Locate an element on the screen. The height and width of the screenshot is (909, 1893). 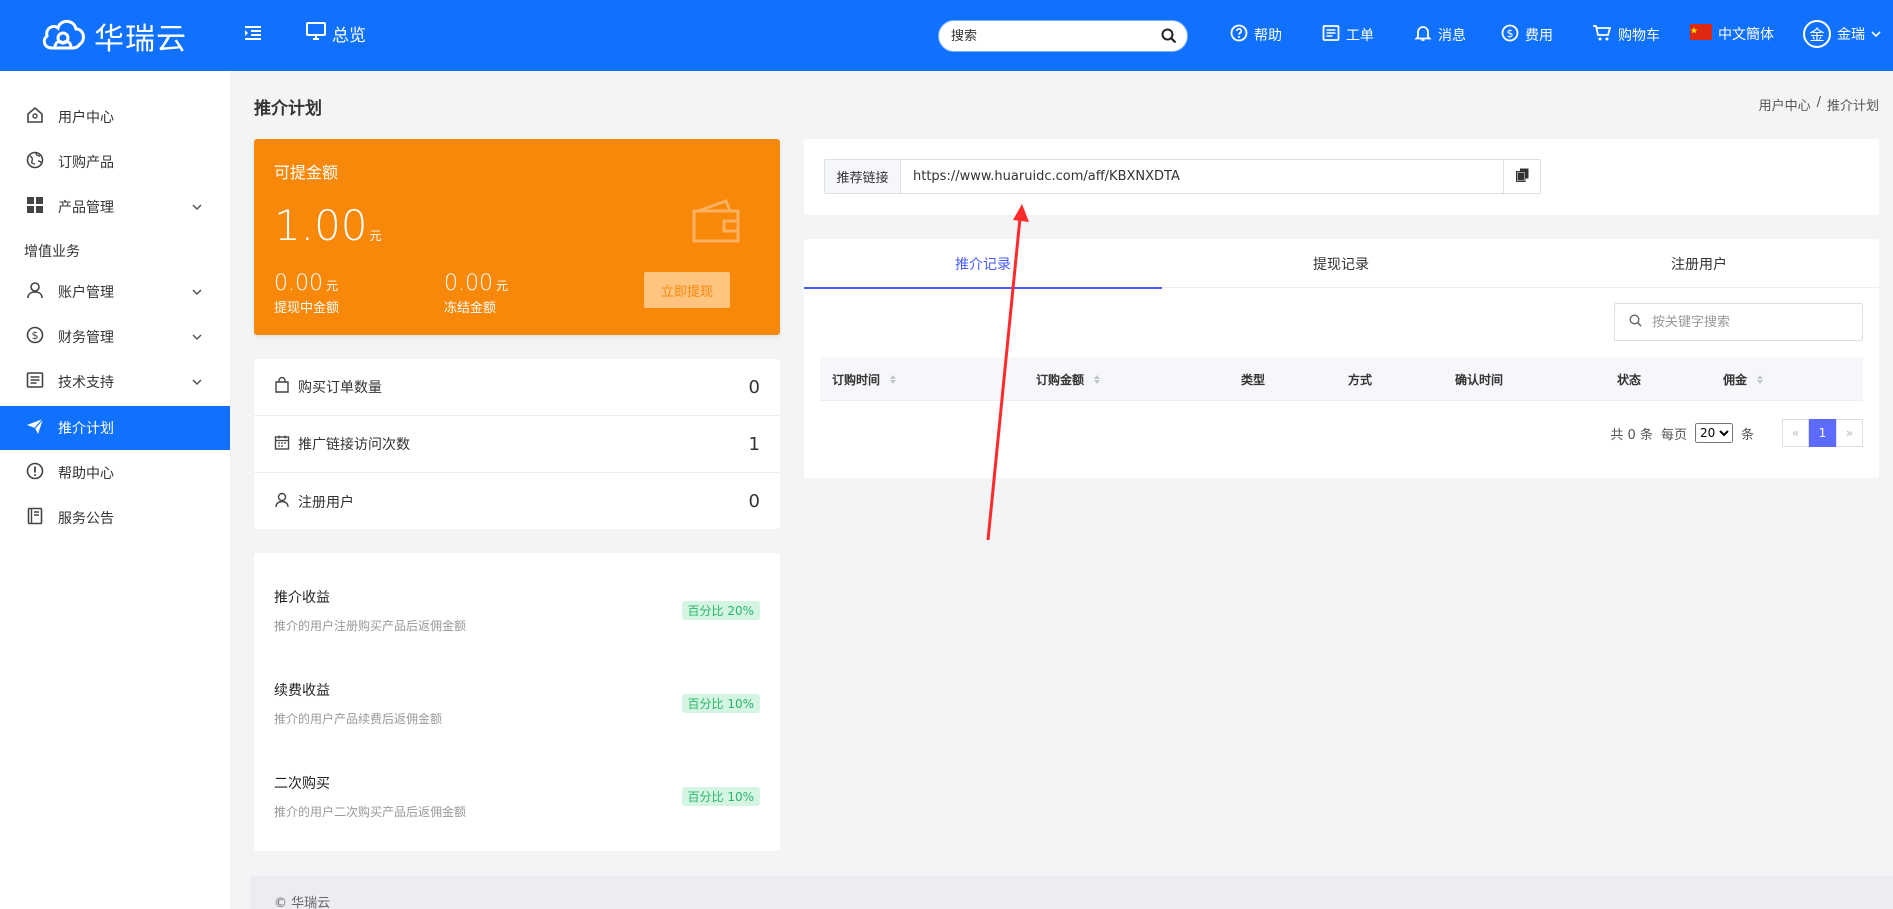
logo: 华瑞云 is located at coordinates (113, 36).